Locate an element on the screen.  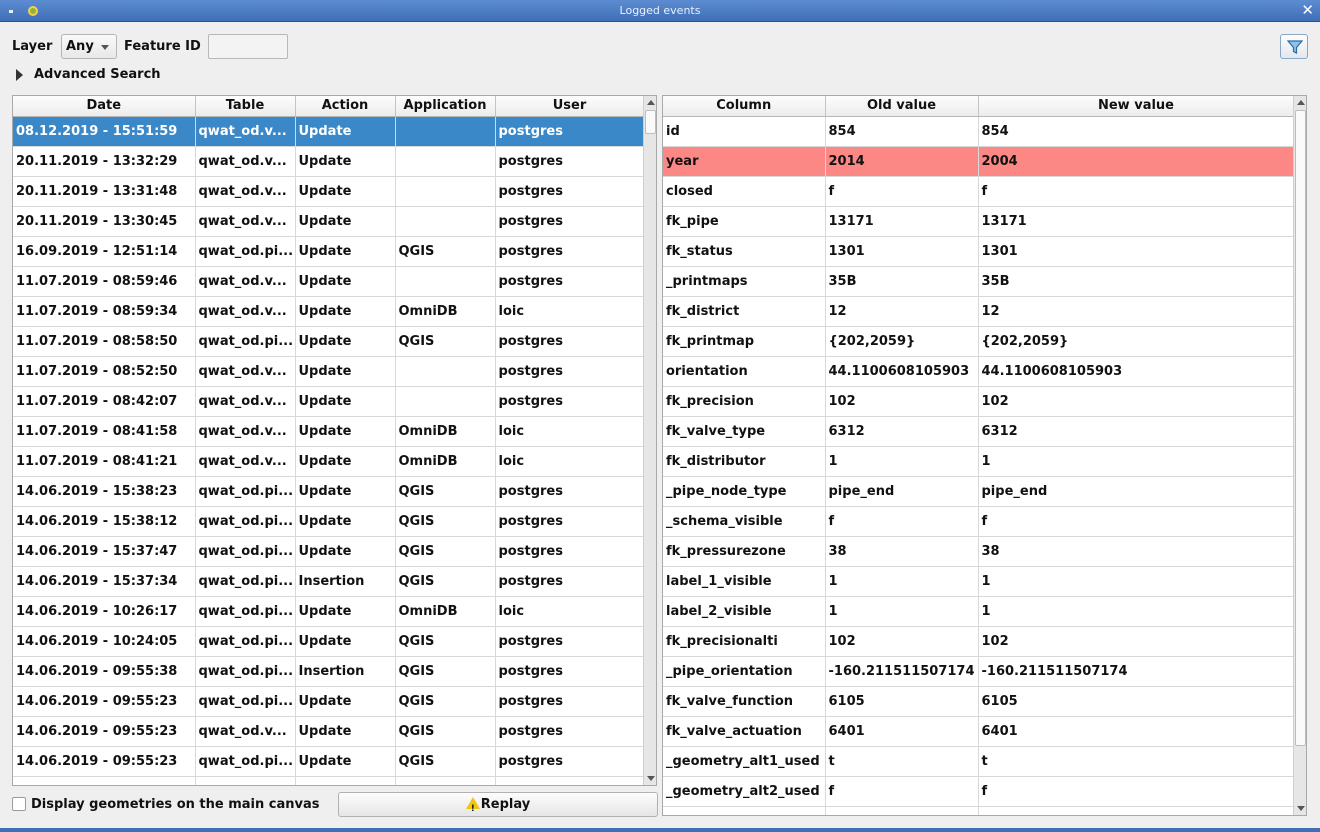
display-geometries-checkbox is located at coordinates (19, 804).